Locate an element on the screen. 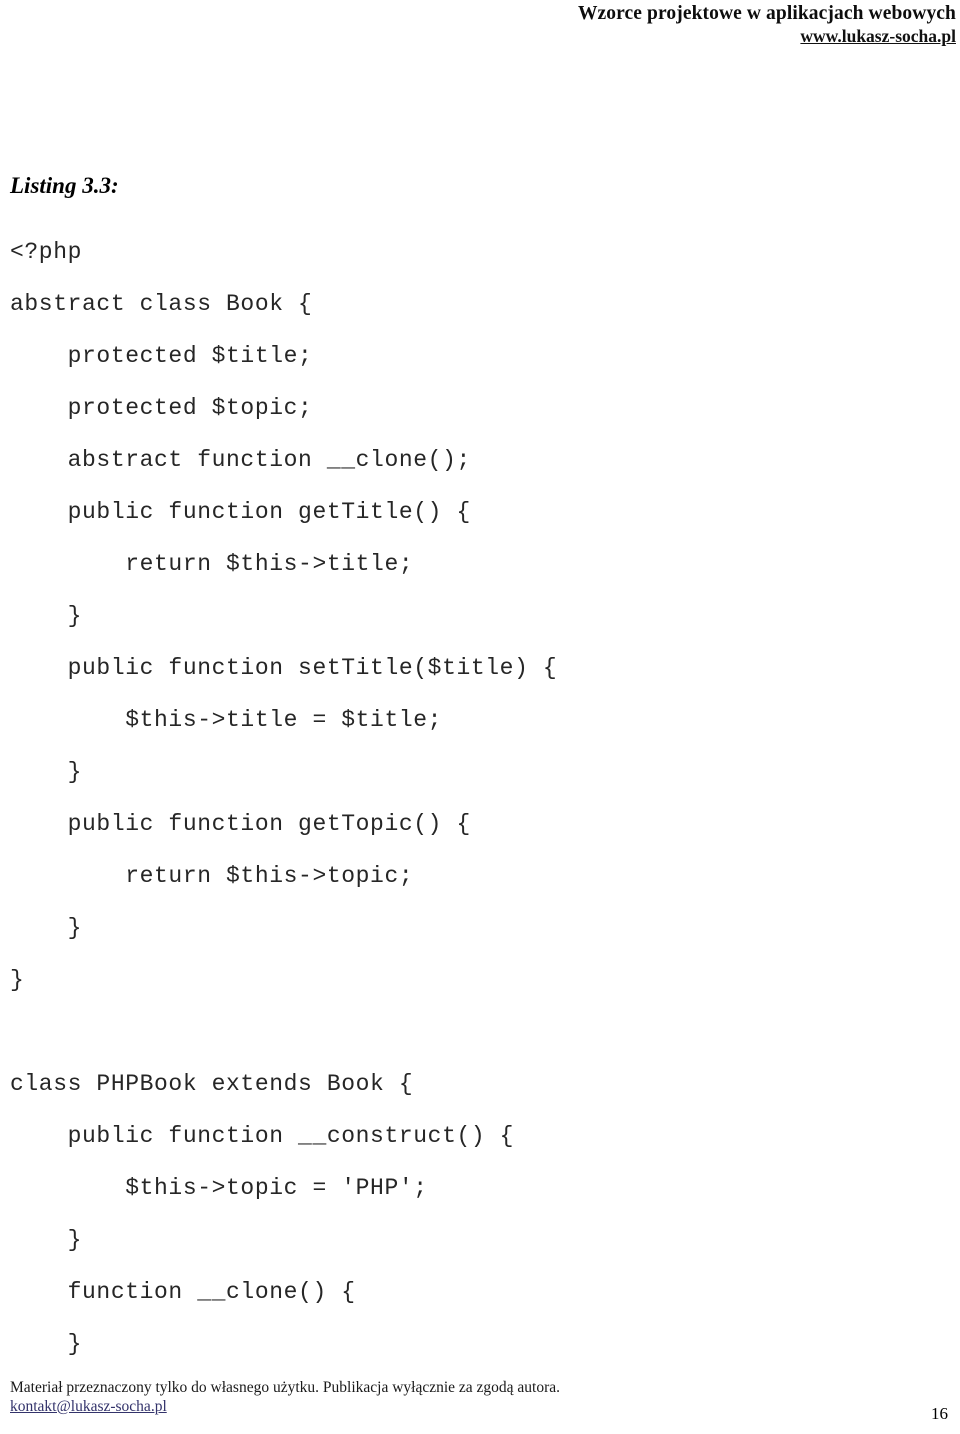  code-line: return $this->topic; is located at coordinates (212, 876).